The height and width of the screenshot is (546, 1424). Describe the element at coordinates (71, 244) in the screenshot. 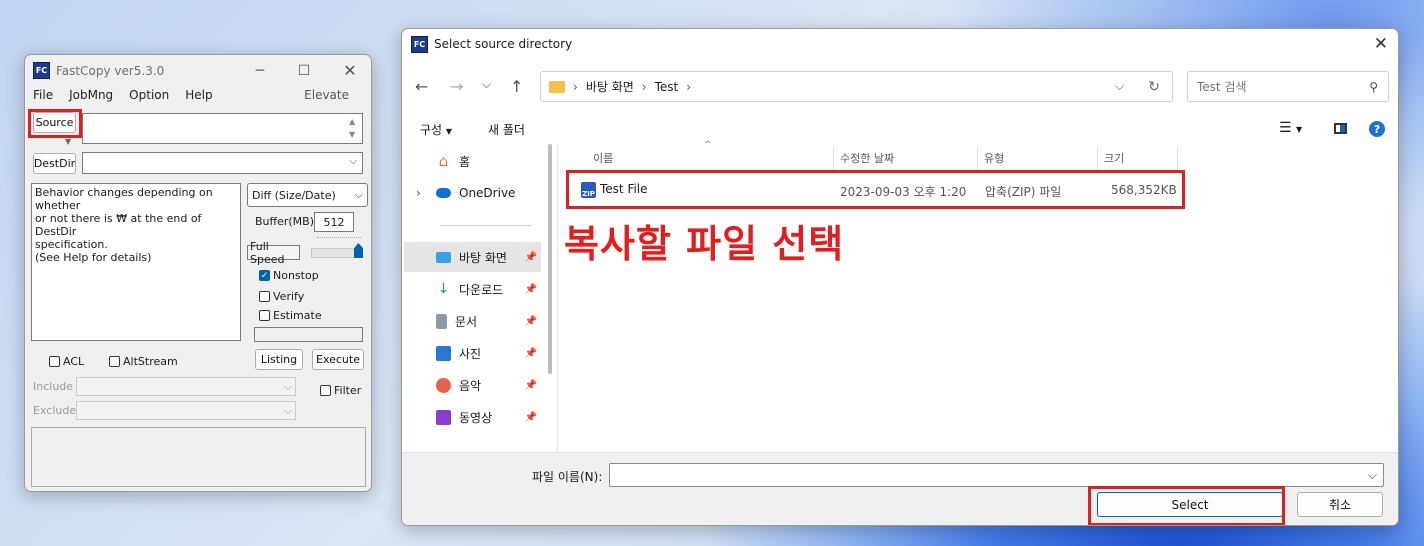

I see `description-line: specification.` at that location.